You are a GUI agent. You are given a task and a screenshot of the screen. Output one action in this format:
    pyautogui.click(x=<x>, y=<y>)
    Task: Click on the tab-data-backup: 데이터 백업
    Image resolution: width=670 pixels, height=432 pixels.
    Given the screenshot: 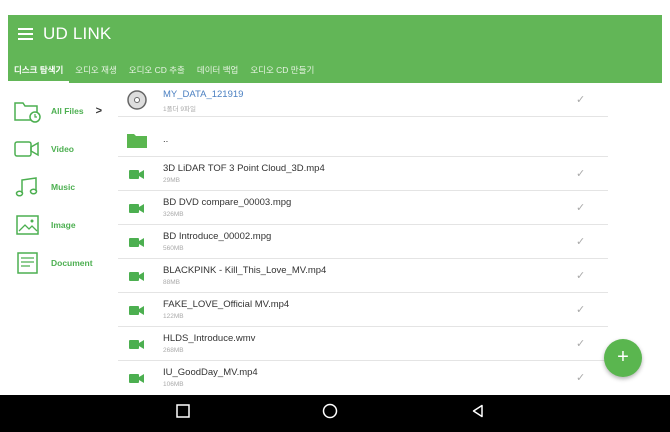 What is the action you would take?
    pyautogui.click(x=217, y=71)
    